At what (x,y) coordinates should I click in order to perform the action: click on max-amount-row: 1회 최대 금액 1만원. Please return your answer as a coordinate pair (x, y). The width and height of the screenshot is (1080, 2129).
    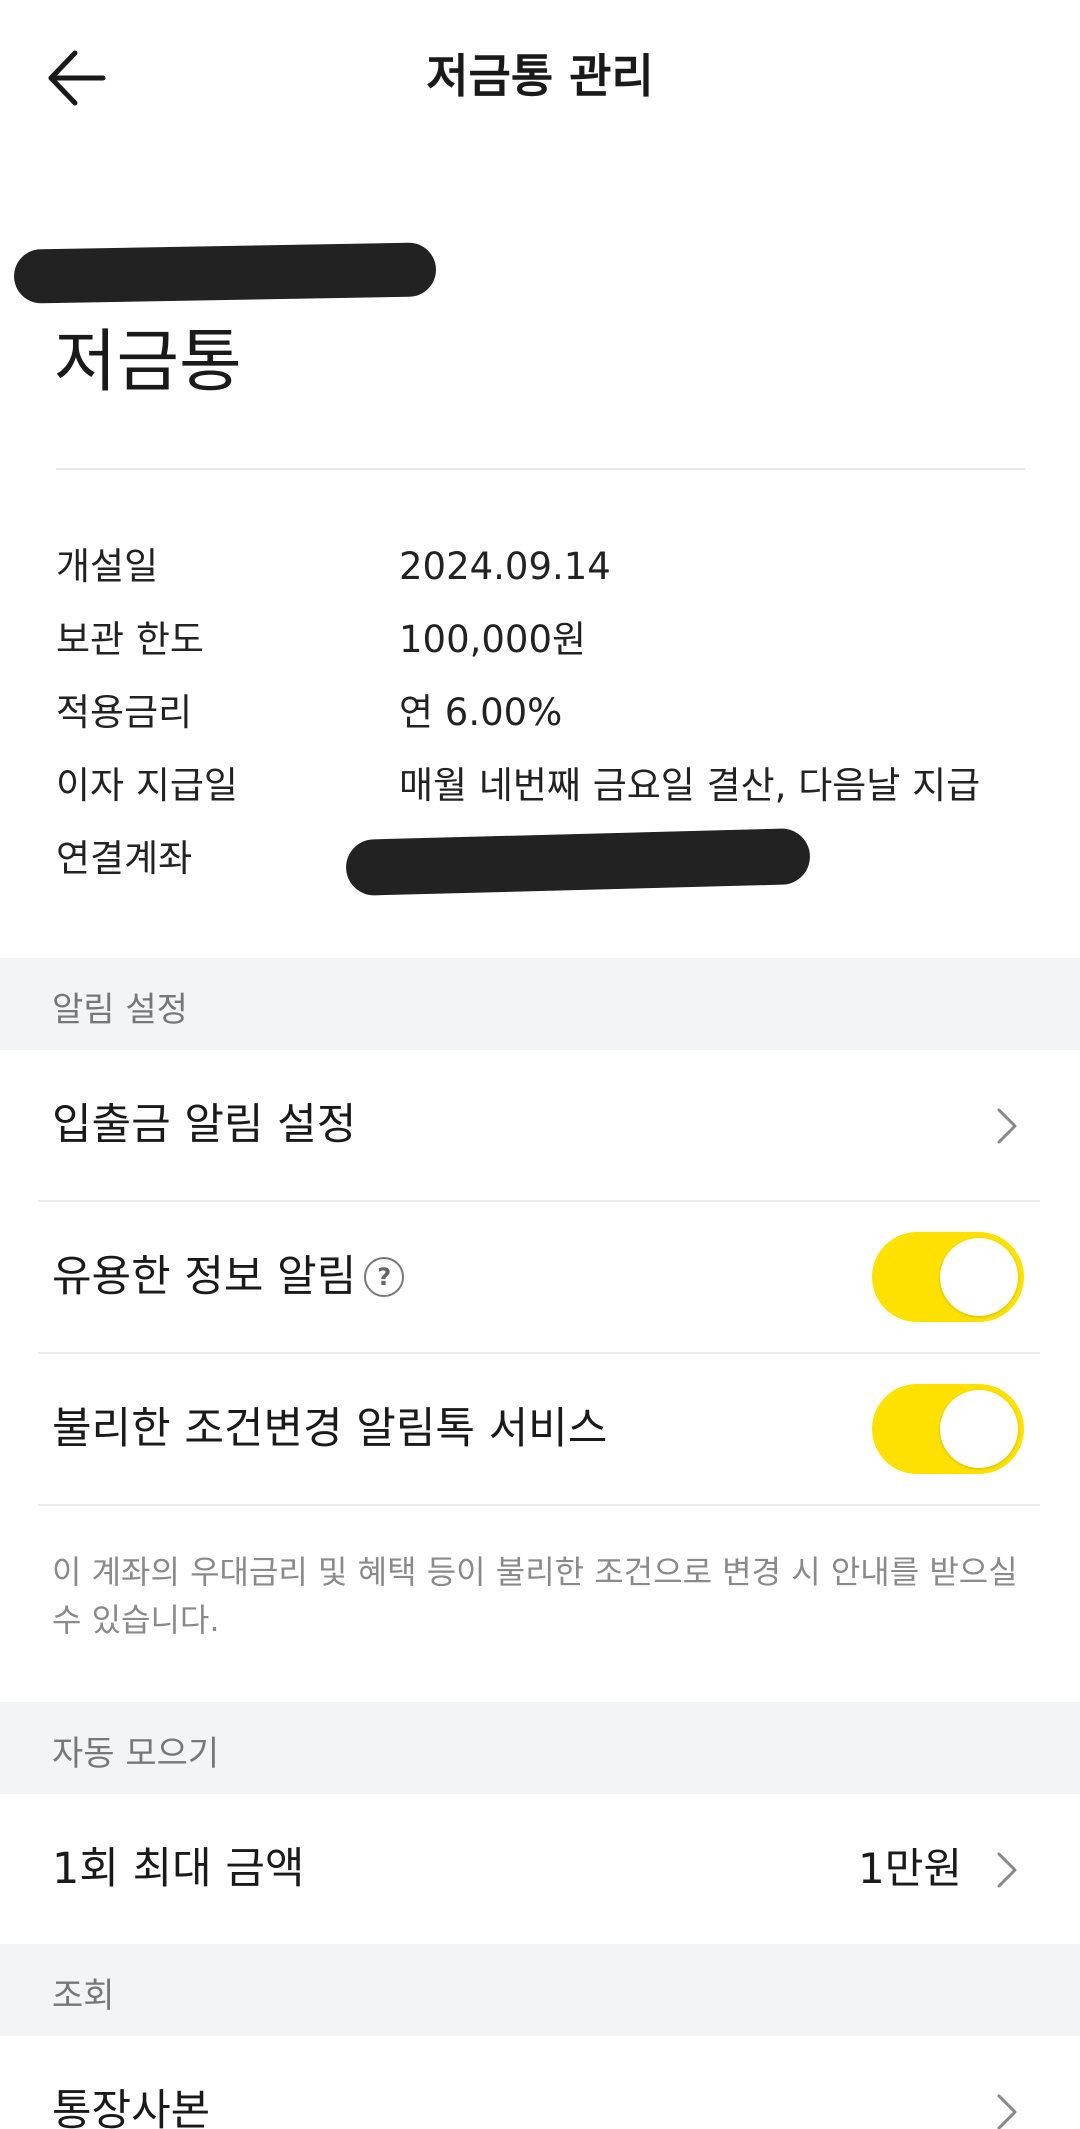
    Looking at the image, I should click on (540, 1869).